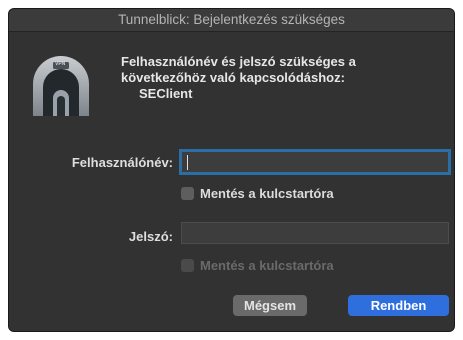 The height and width of the screenshot is (340, 463). What do you see at coordinates (150, 236) in the screenshot?
I see `password-label: Jelszó:` at bounding box center [150, 236].